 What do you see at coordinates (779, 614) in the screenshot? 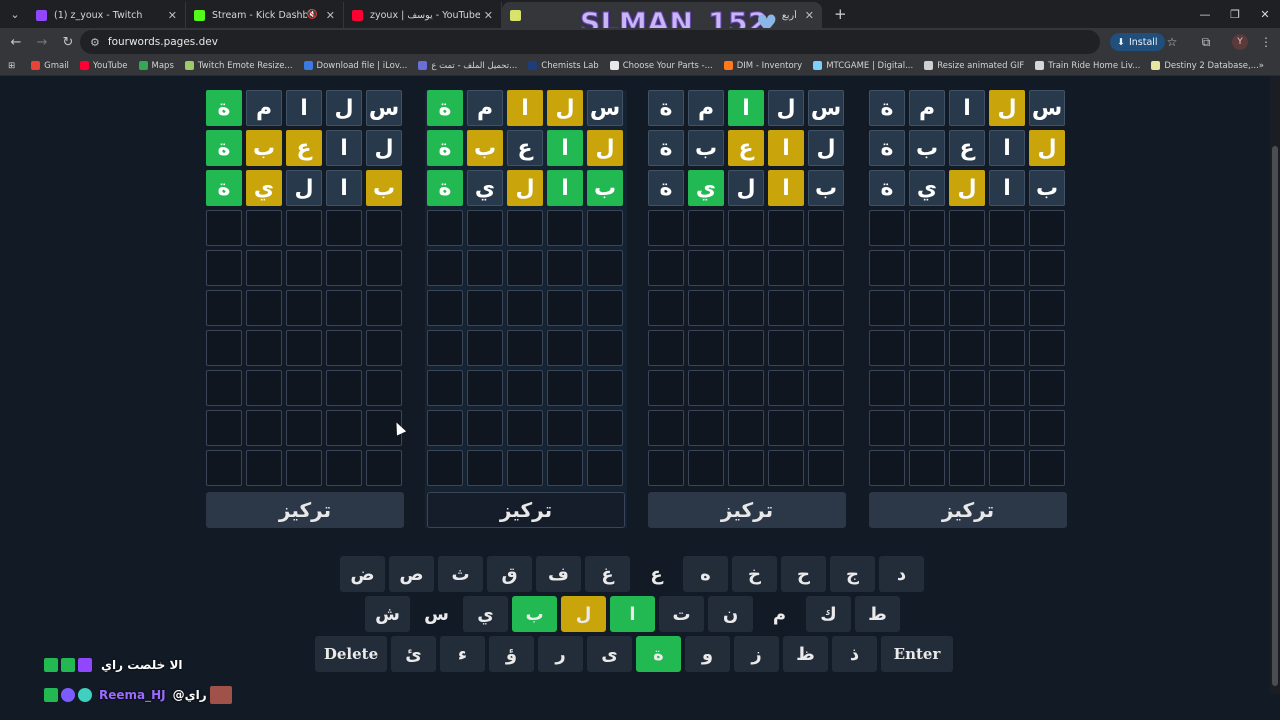
I see `keyboard-key: م` at bounding box center [779, 614].